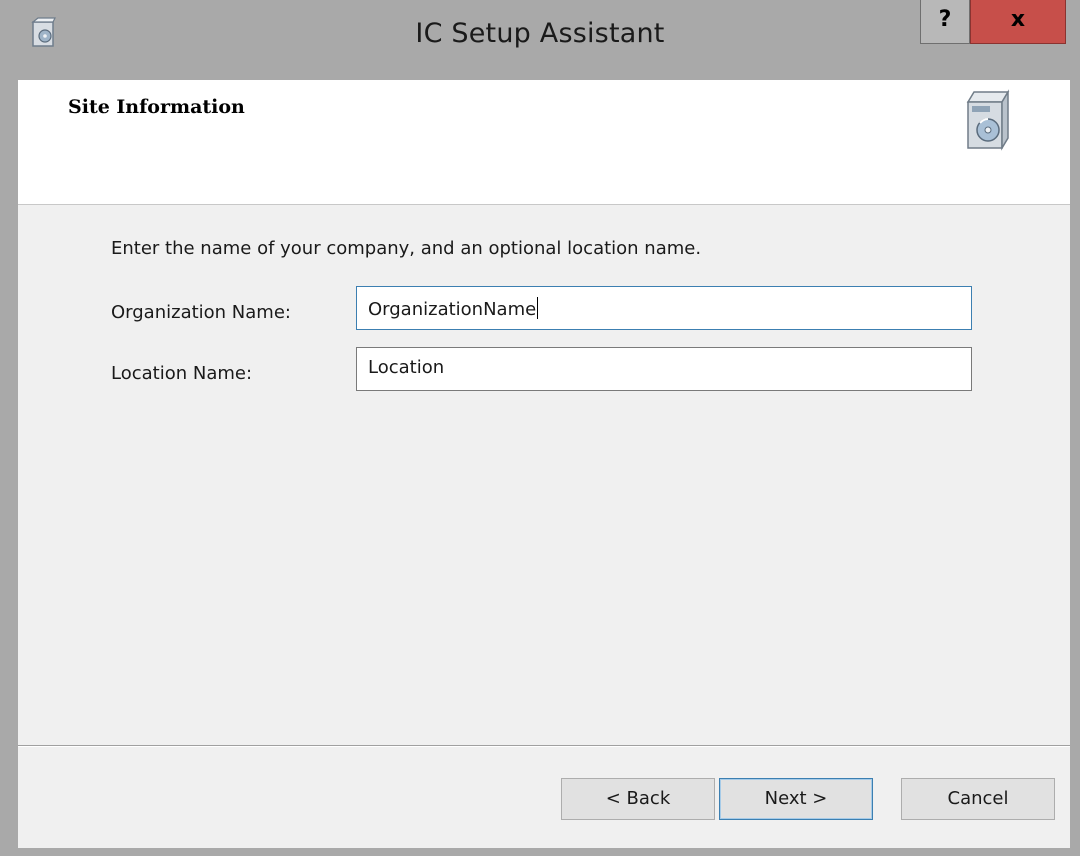 The height and width of the screenshot is (856, 1080). Describe the element at coordinates (540, 33) in the screenshot. I see `window-title: IC Setup Assistant` at that location.